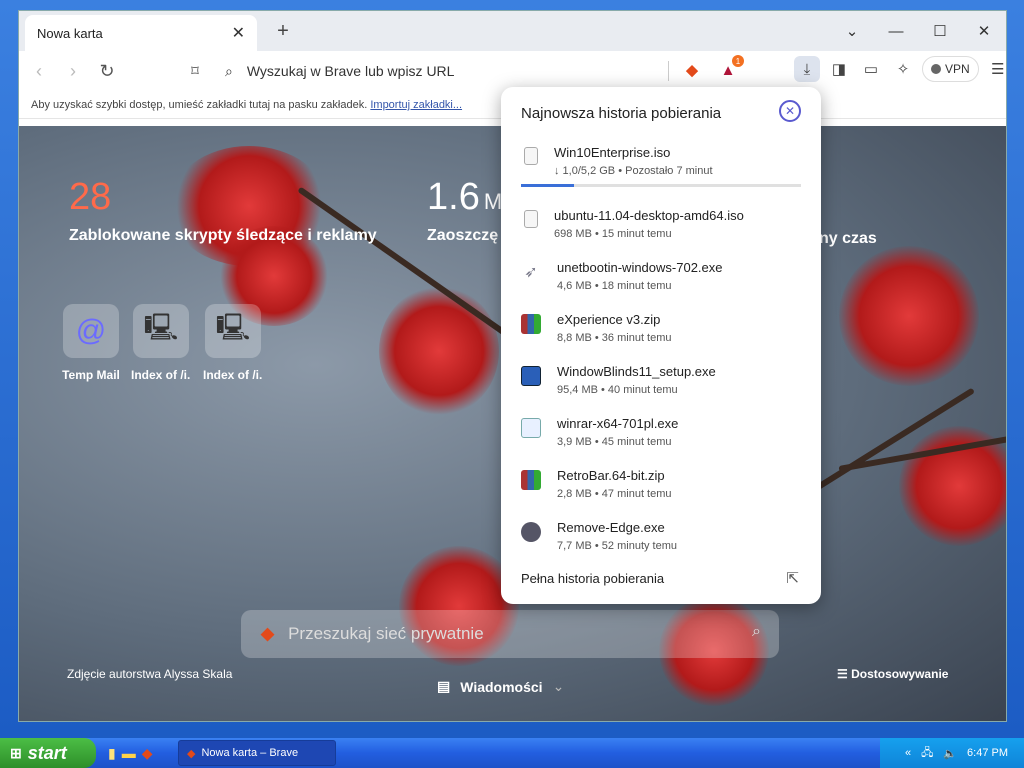  What do you see at coordinates (350, 71) in the screenshot?
I see `omnibox-placeholder: Wyszukaj w Brave lub wpisz URL` at bounding box center [350, 71].